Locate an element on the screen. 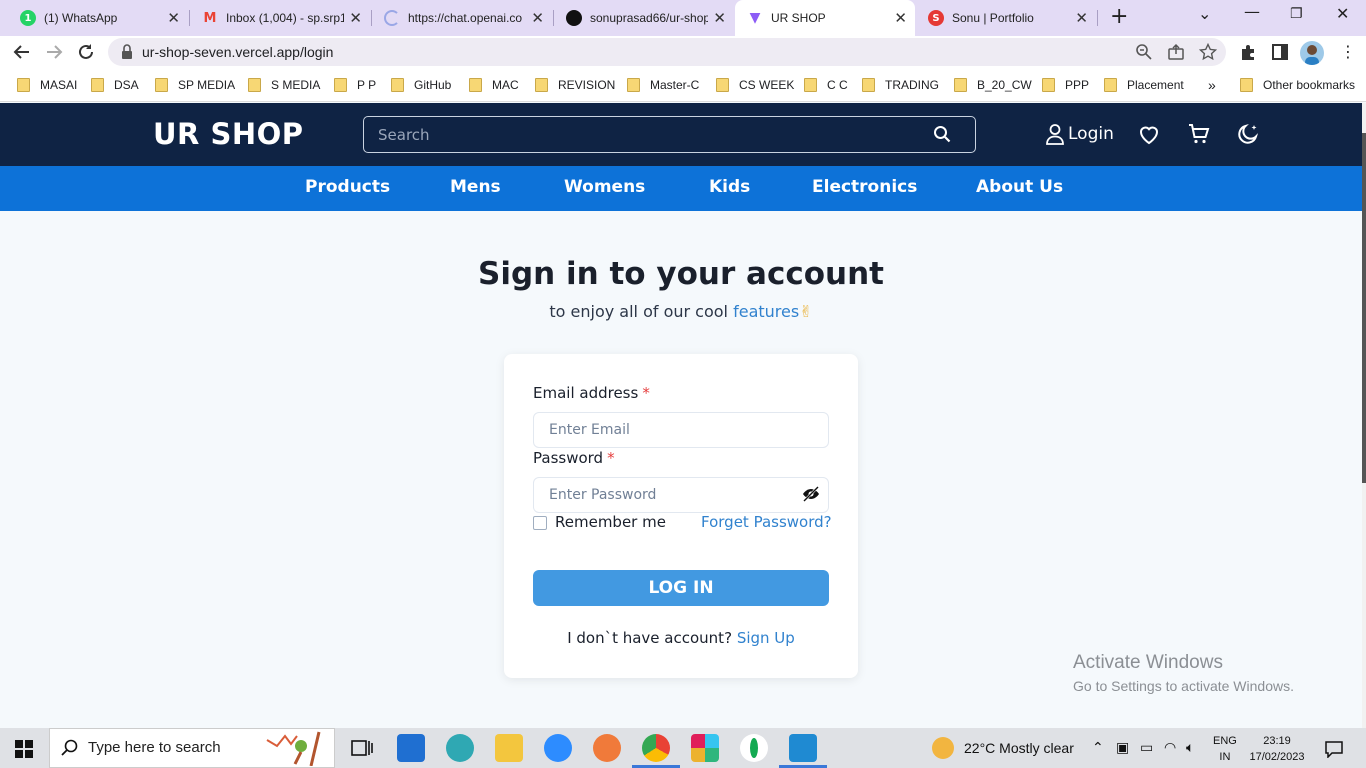 The width and height of the screenshot is (1366, 768). email-field is located at coordinates (681, 430).